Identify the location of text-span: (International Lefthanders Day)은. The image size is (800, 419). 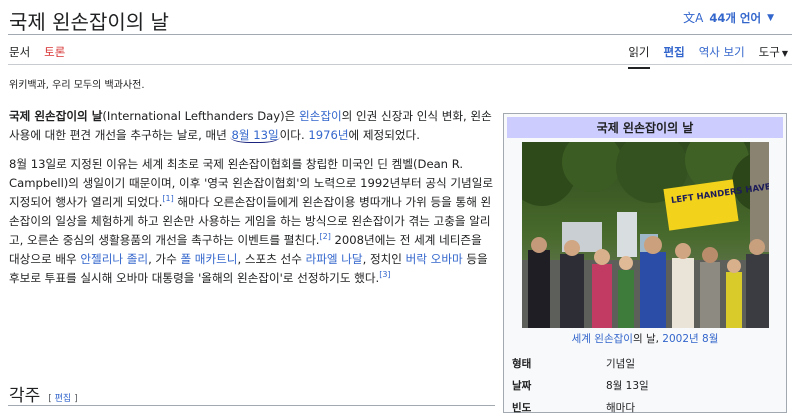
(200, 116).